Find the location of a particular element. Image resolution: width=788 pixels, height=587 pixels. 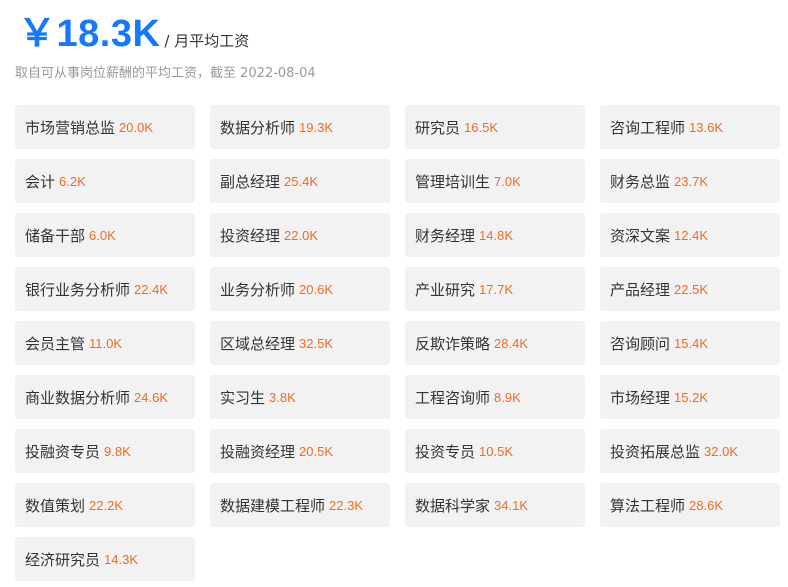

job-name: 咨询工程师 is located at coordinates (648, 127).